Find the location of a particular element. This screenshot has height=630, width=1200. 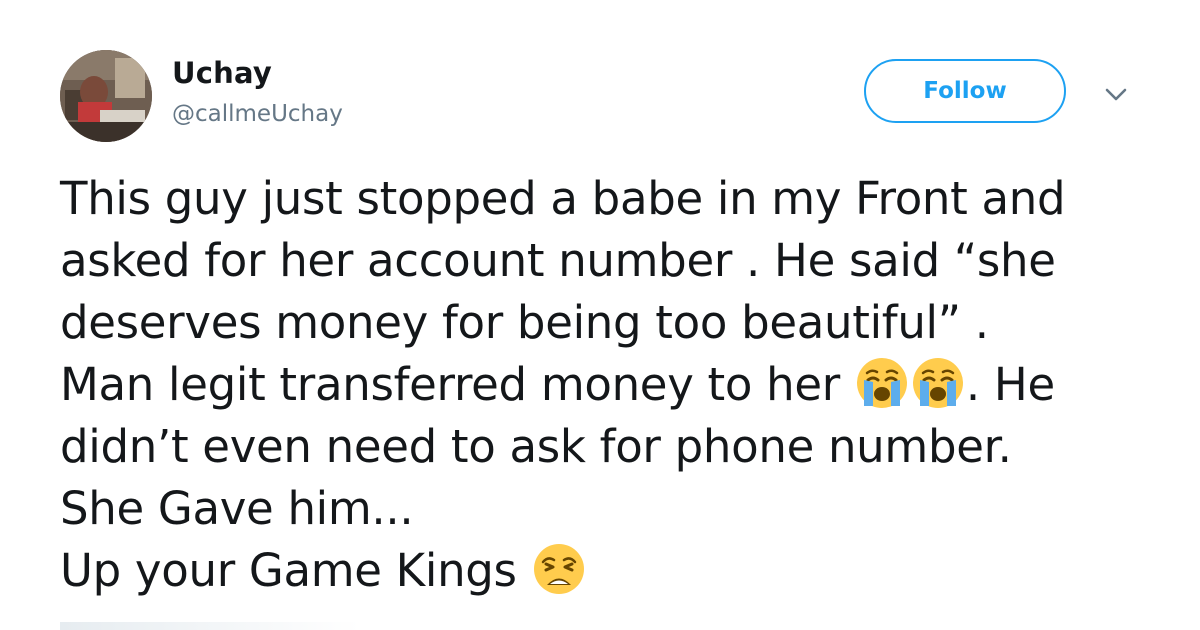

avatar is located at coordinates (106, 96).